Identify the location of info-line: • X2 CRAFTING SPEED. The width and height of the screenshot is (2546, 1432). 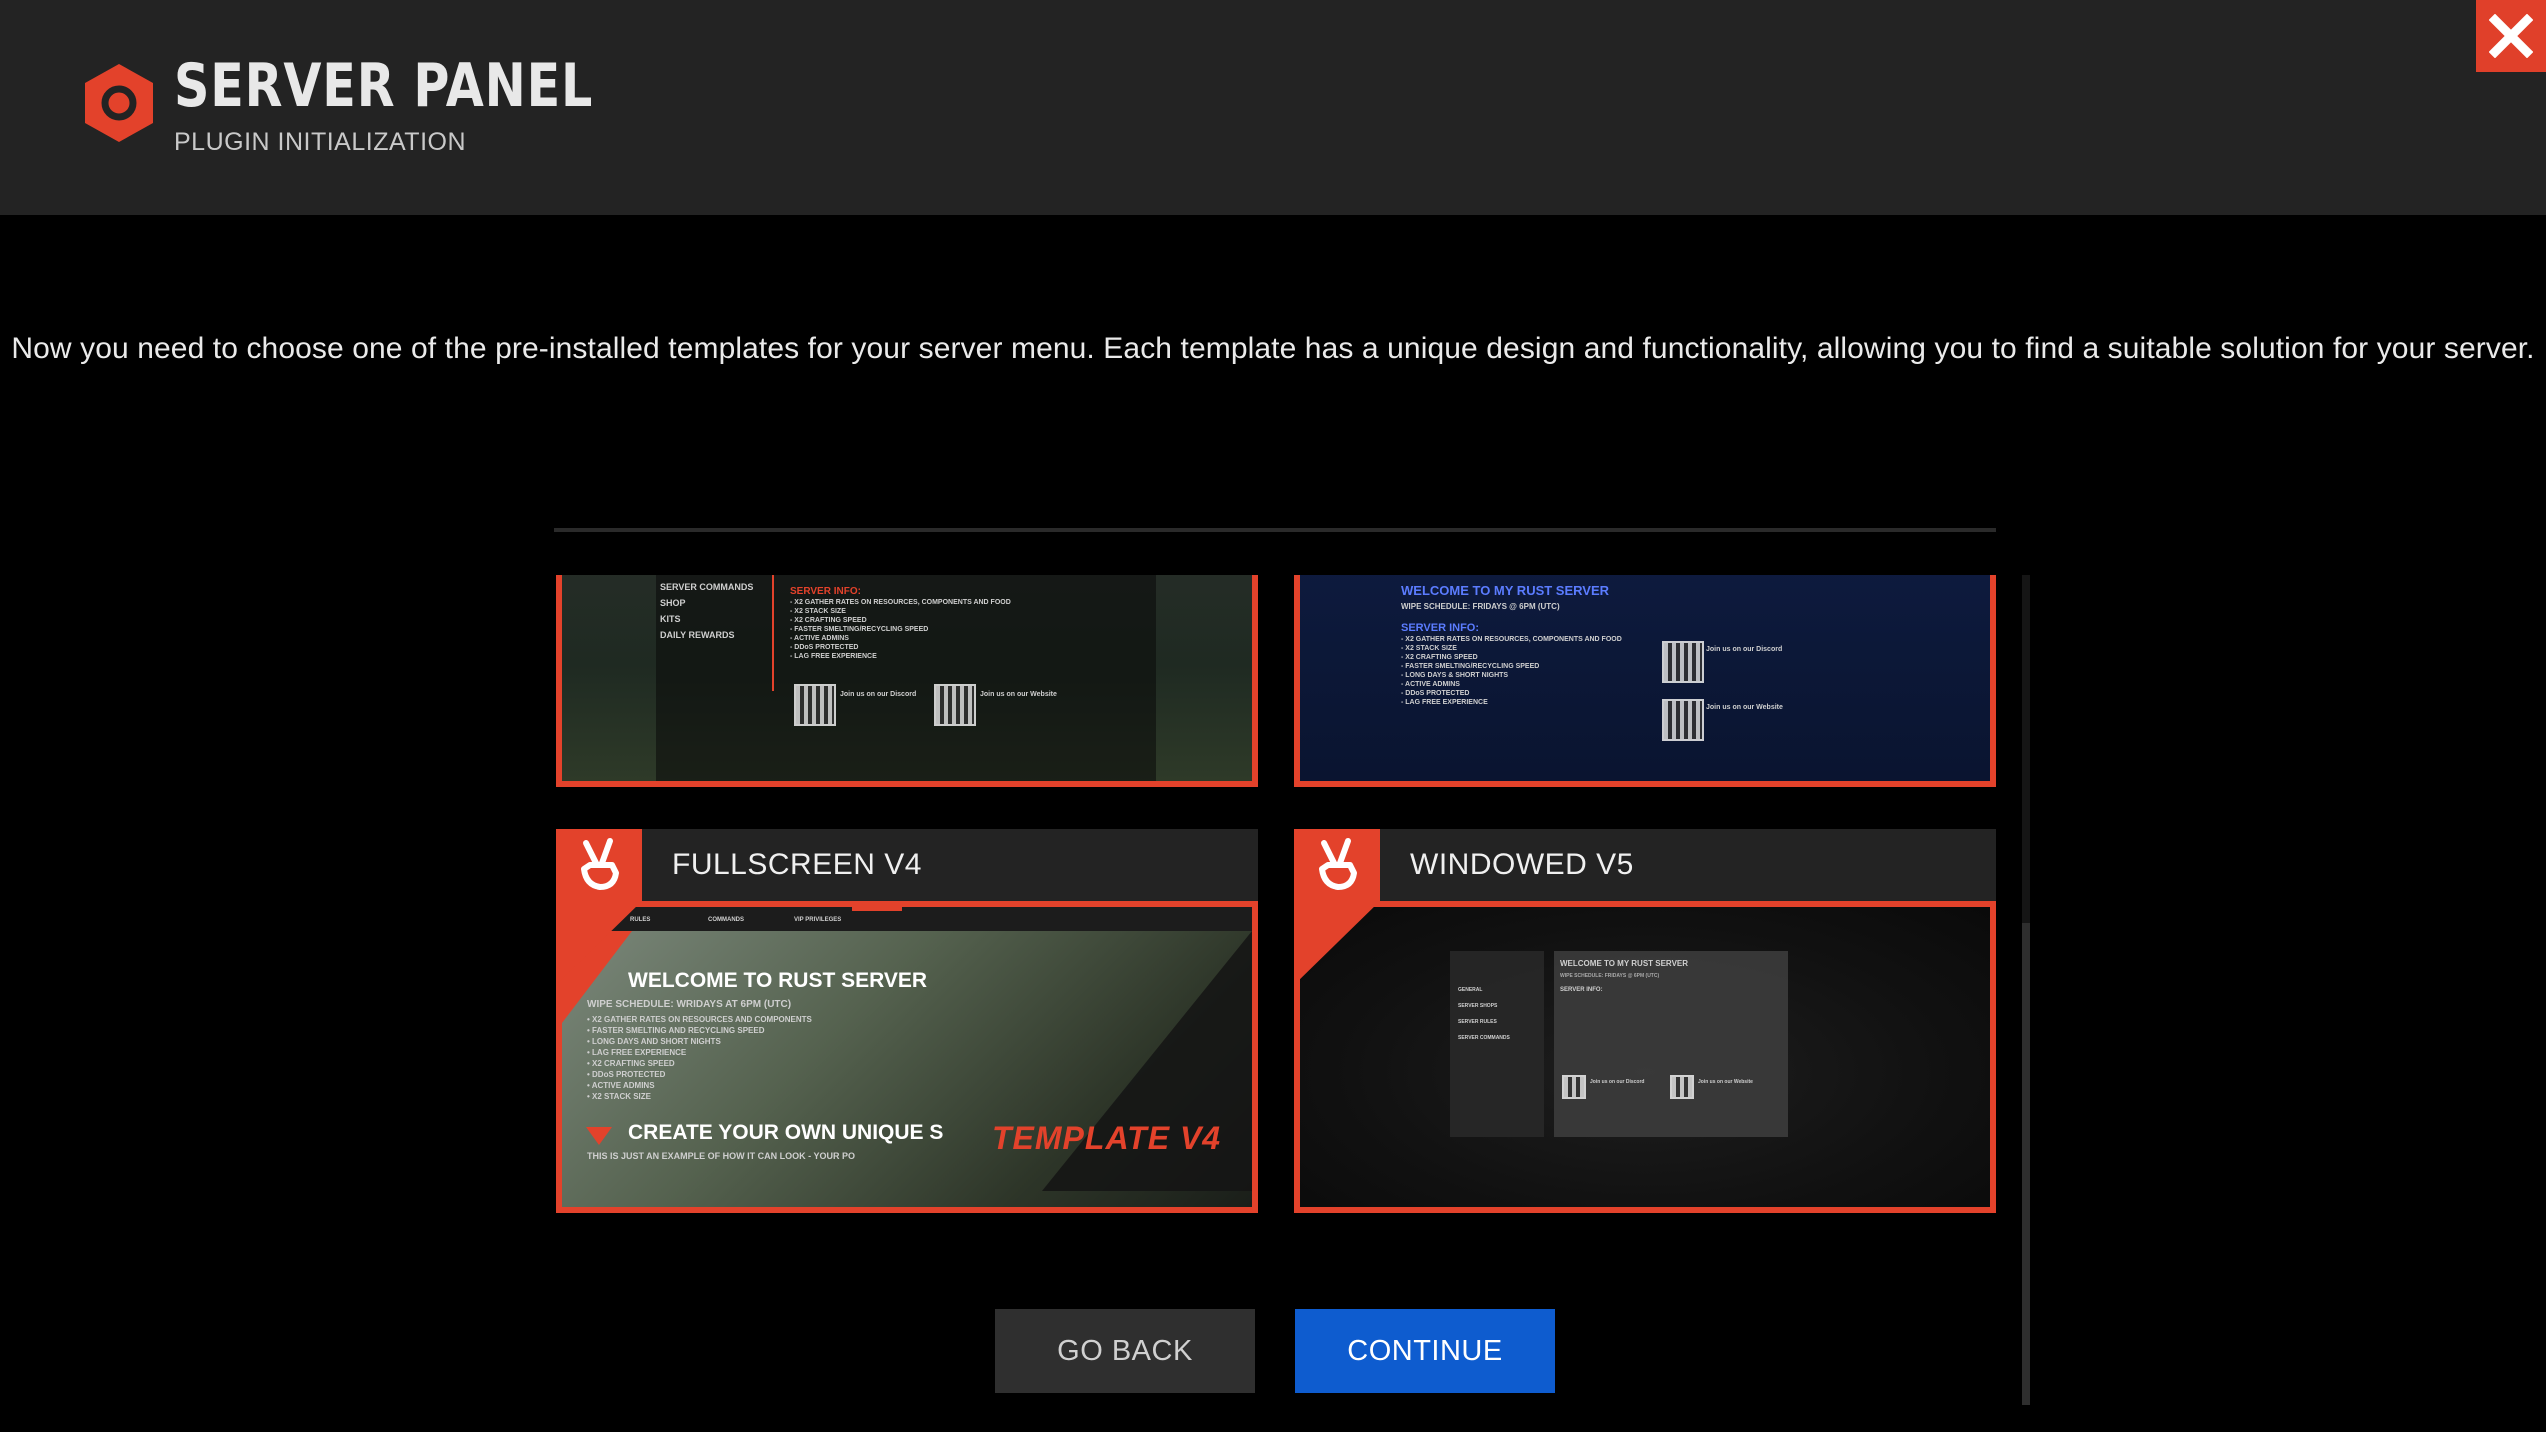
(631, 1063).